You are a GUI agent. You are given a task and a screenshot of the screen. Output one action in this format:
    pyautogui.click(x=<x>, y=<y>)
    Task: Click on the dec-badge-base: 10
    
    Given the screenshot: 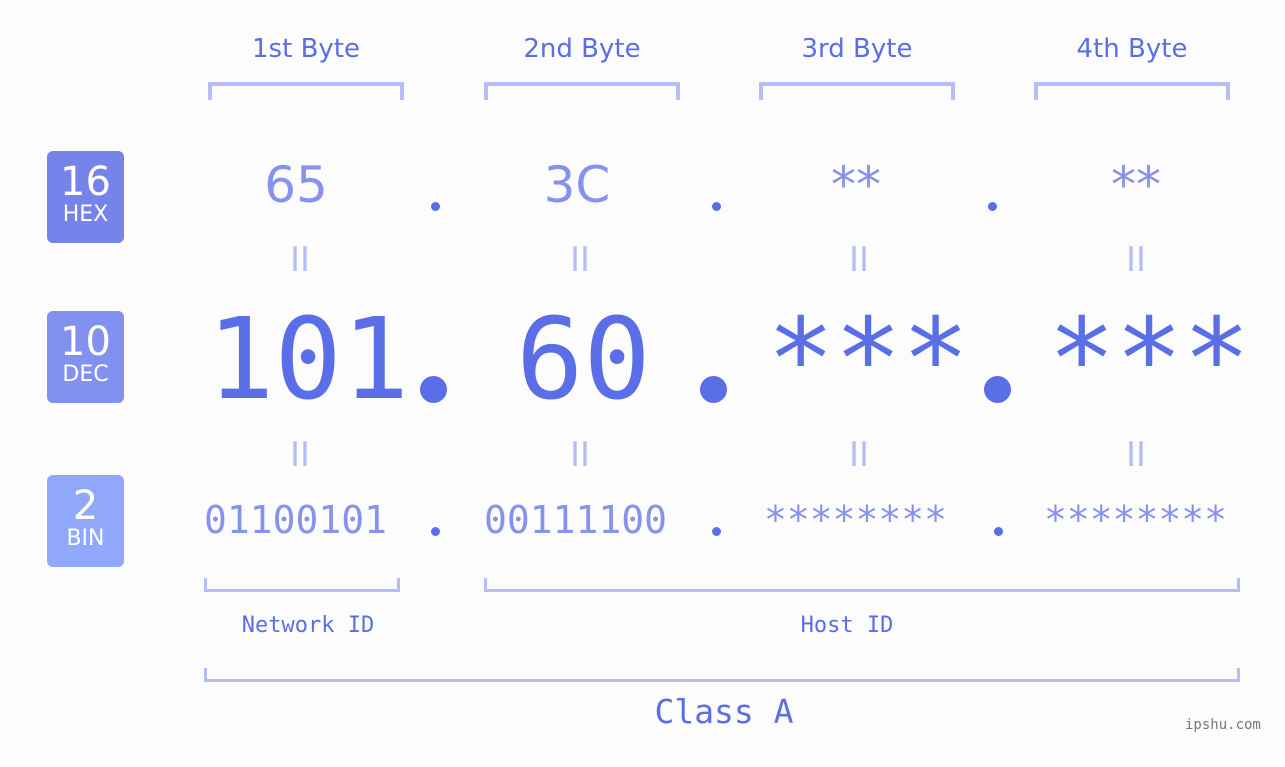 What is the action you would take?
    pyautogui.click(x=85, y=342)
    